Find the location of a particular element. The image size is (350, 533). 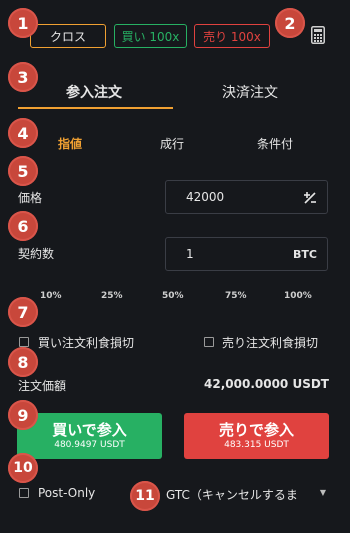

margin-mode-label: クロス is located at coordinates (67, 36).